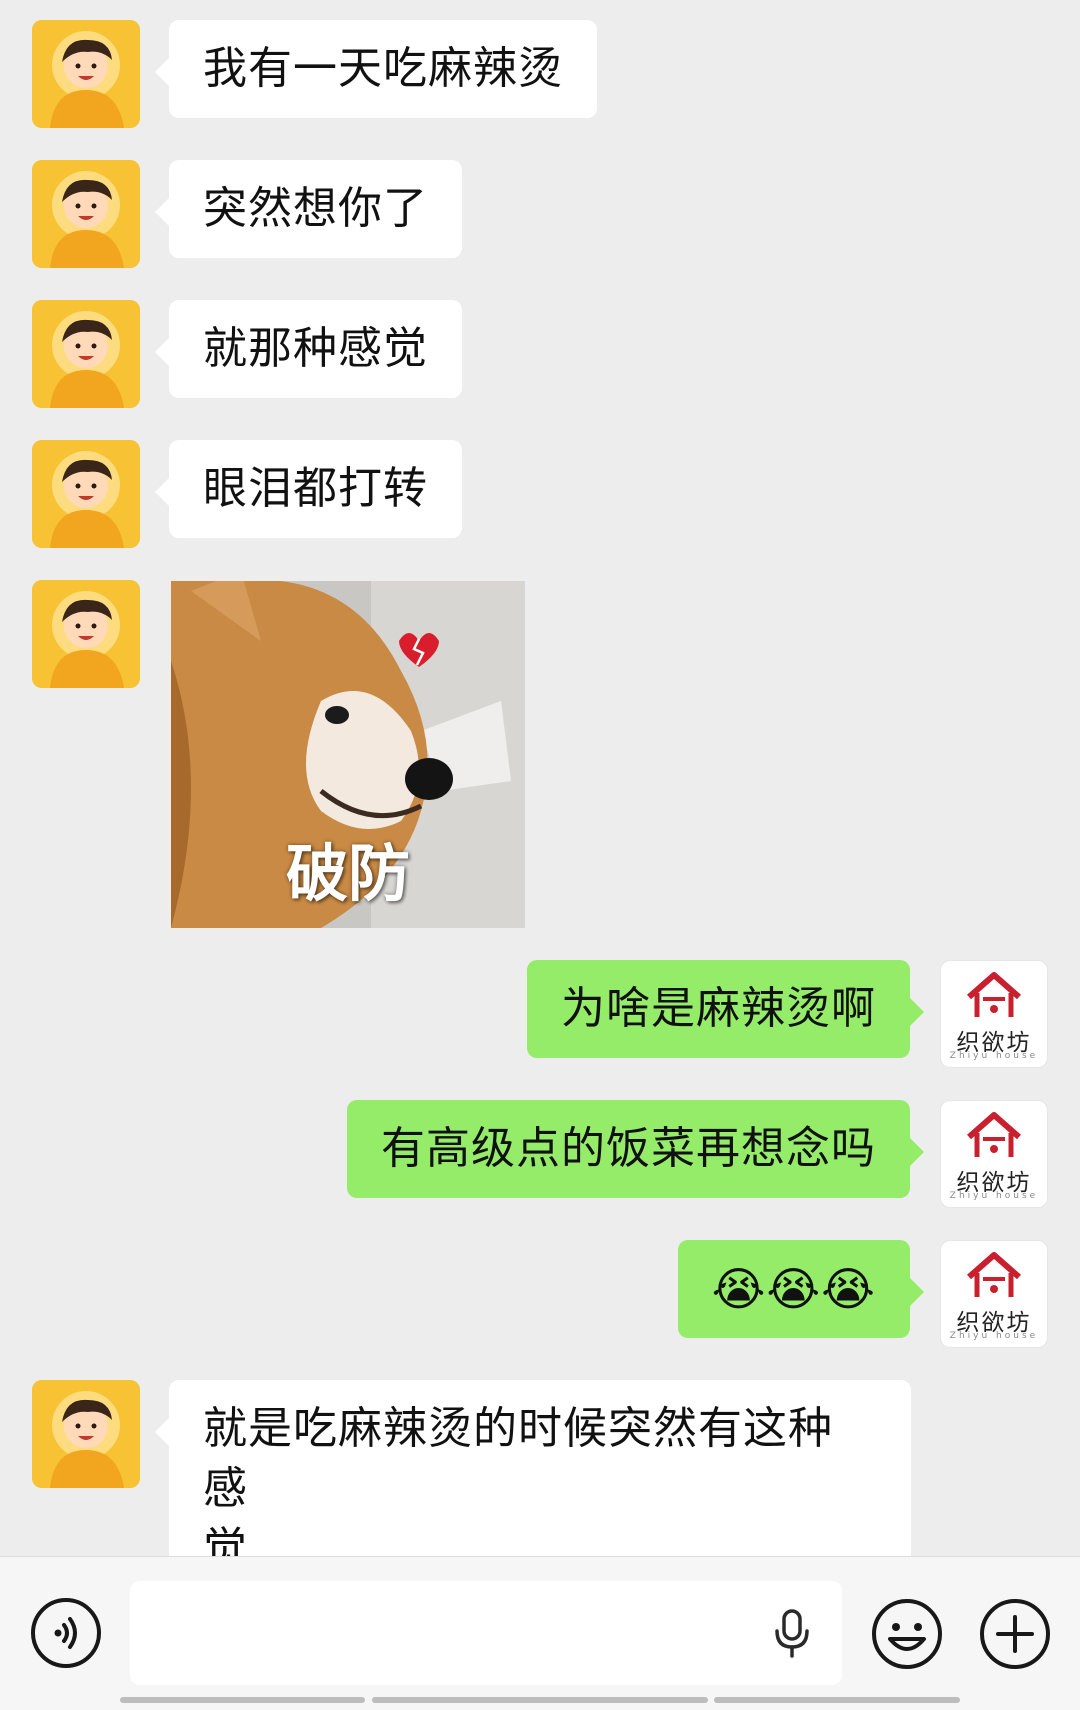 The height and width of the screenshot is (1710, 1080). I want to click on smiley-icon, so click(907, 1636).